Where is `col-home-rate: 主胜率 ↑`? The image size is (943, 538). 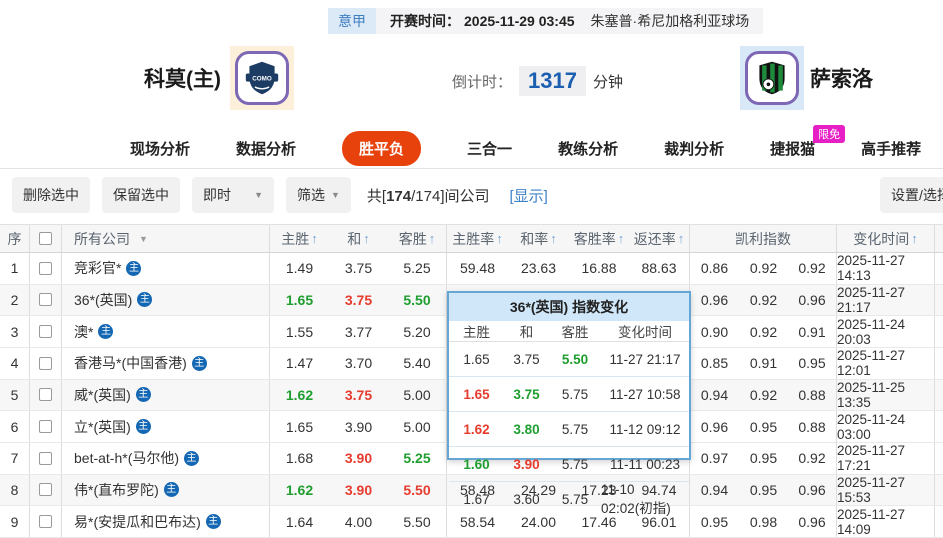
col-home-rate: 主胜率 ↑ is located at coordinates (477, 238).